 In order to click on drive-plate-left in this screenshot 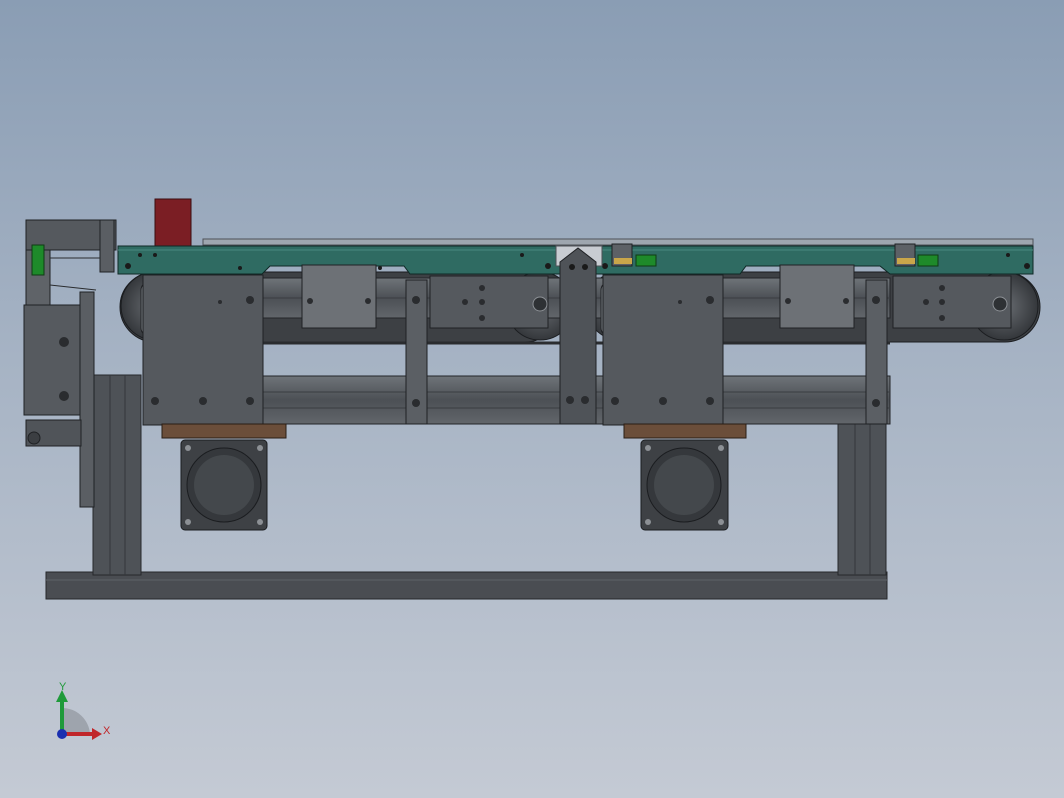, I will do `click(203, 350)`.